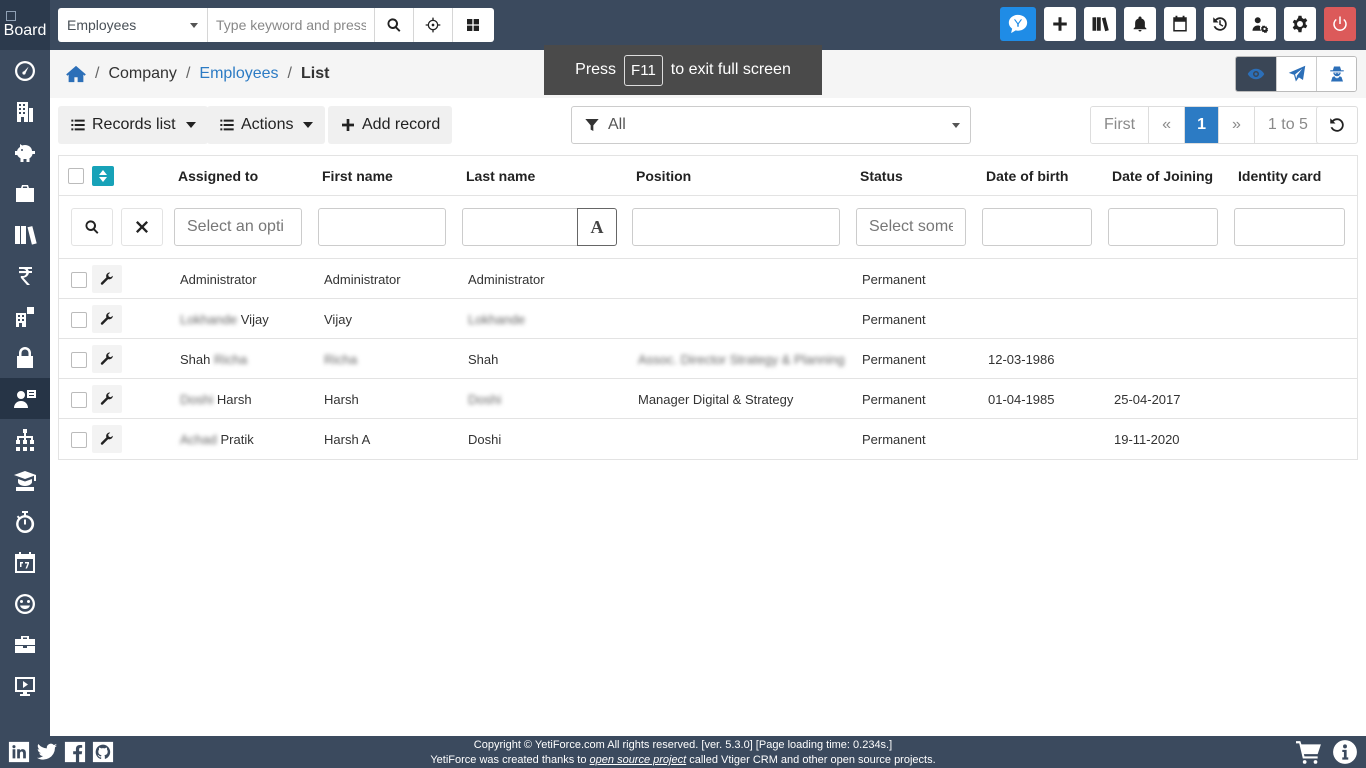 The height and width of the screenshot is (768, 1366). What do you see at coordinates (1256, 74) in the screenshot?
I see `watch-button` at bounding box center [1256, 74].